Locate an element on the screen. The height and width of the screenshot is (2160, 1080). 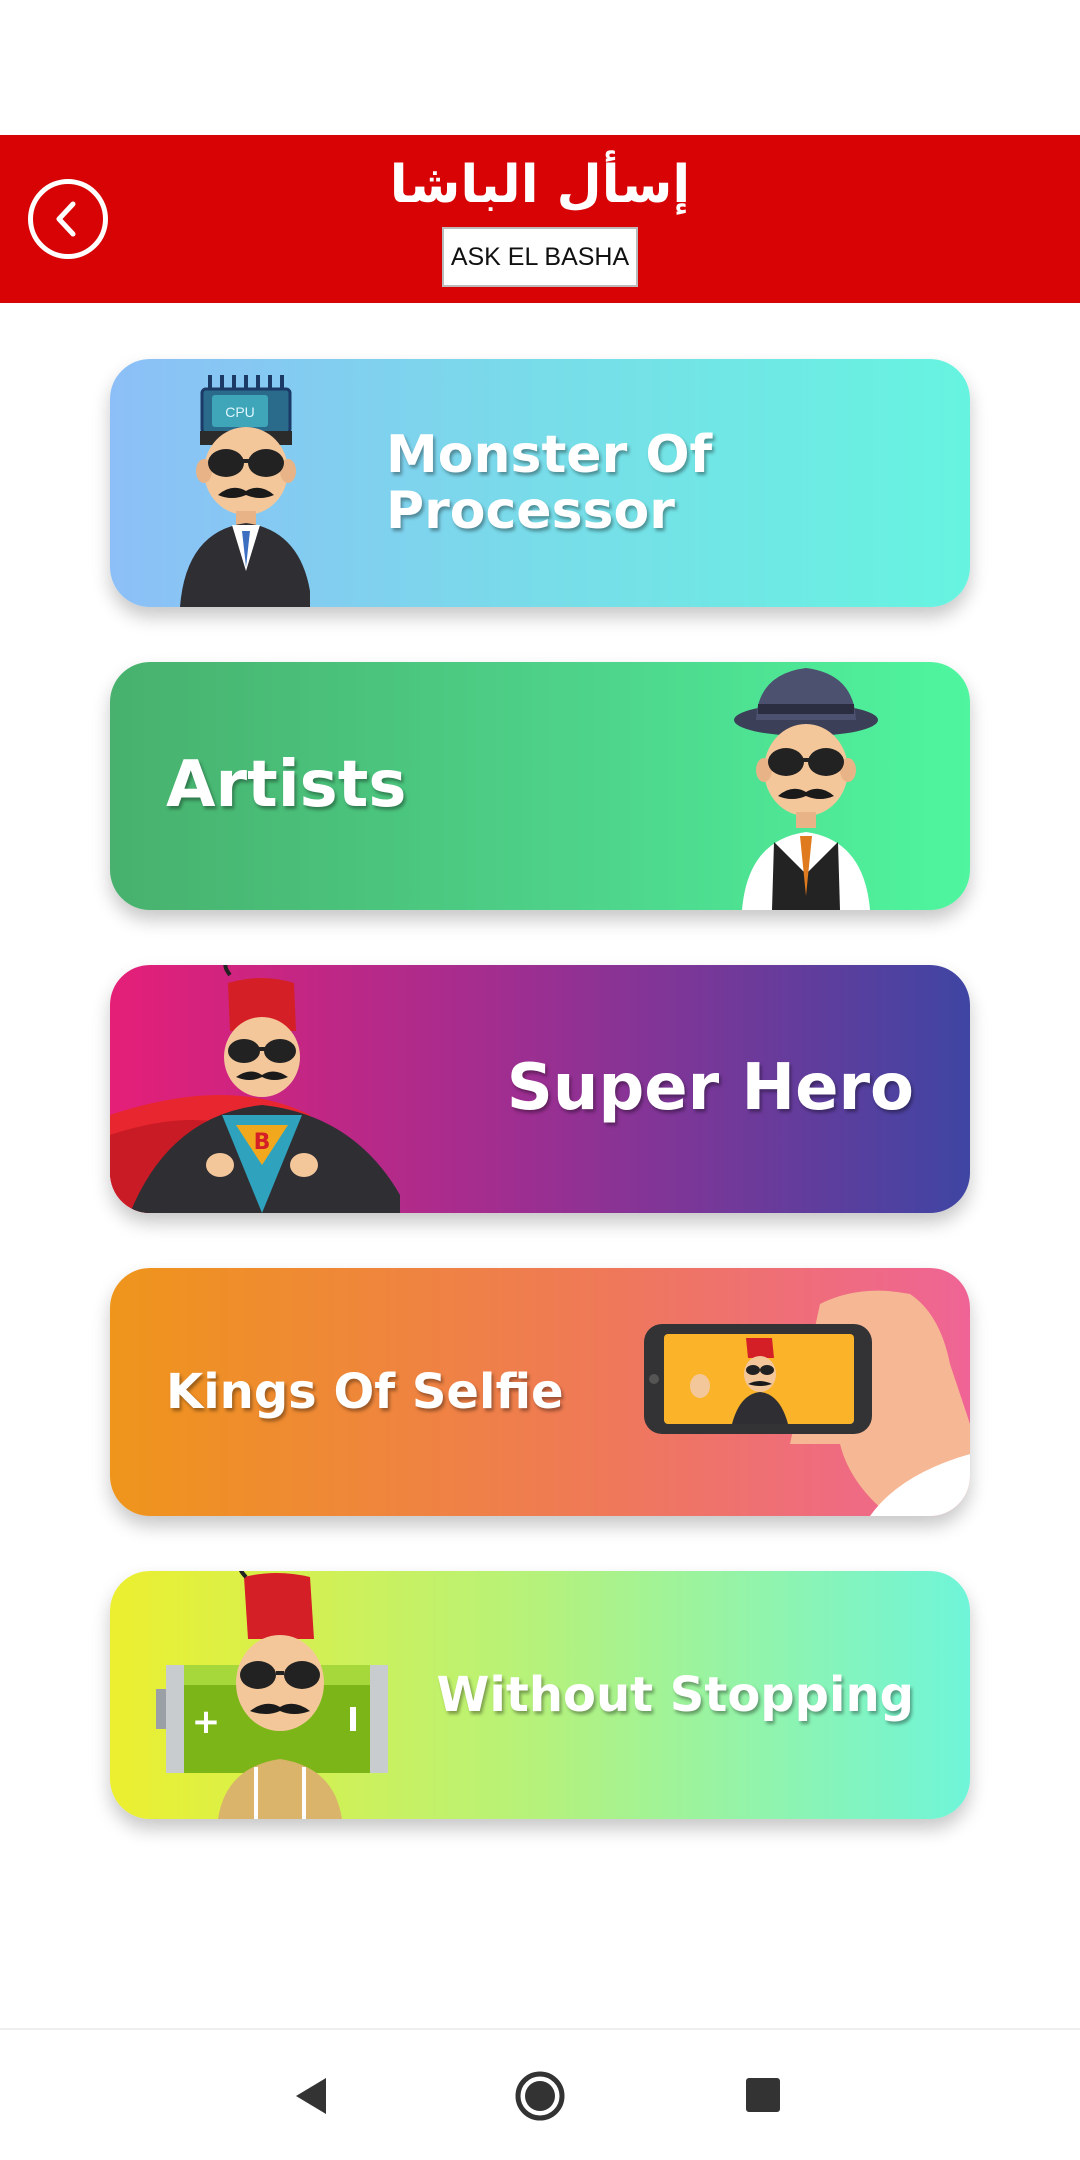
cpu-chip-label: CPU is located at coordinates (240, 412).